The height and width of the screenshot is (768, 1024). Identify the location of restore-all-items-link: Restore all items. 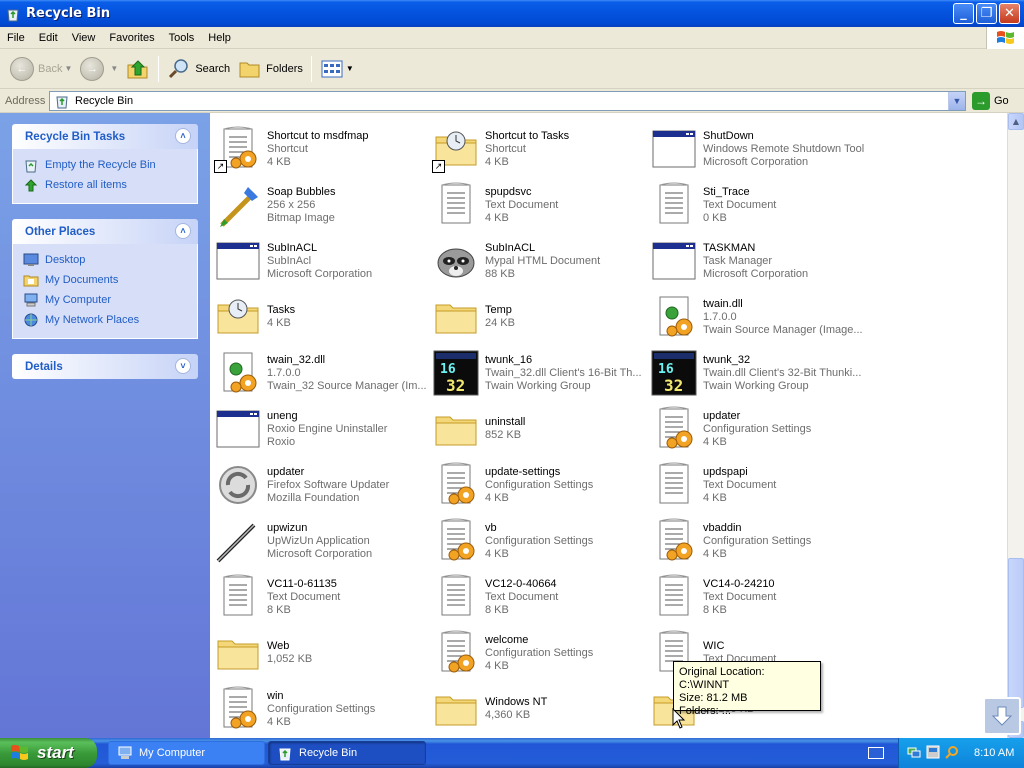
(105, 185).